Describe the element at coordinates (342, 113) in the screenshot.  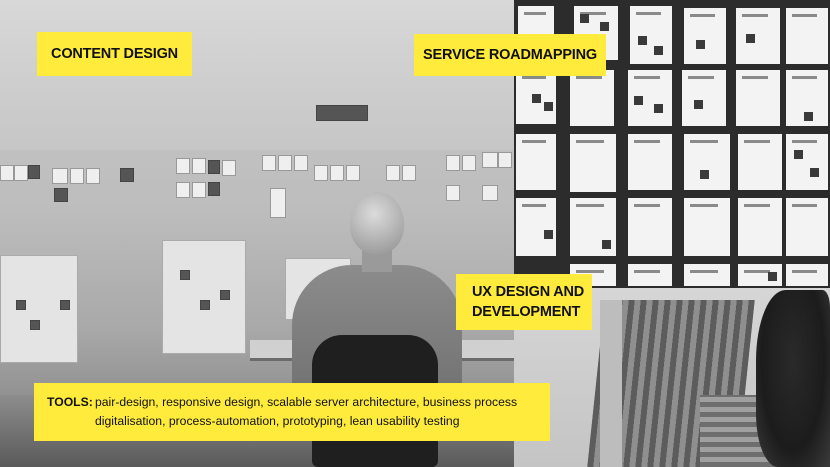
I see `wall-sign` at that location.